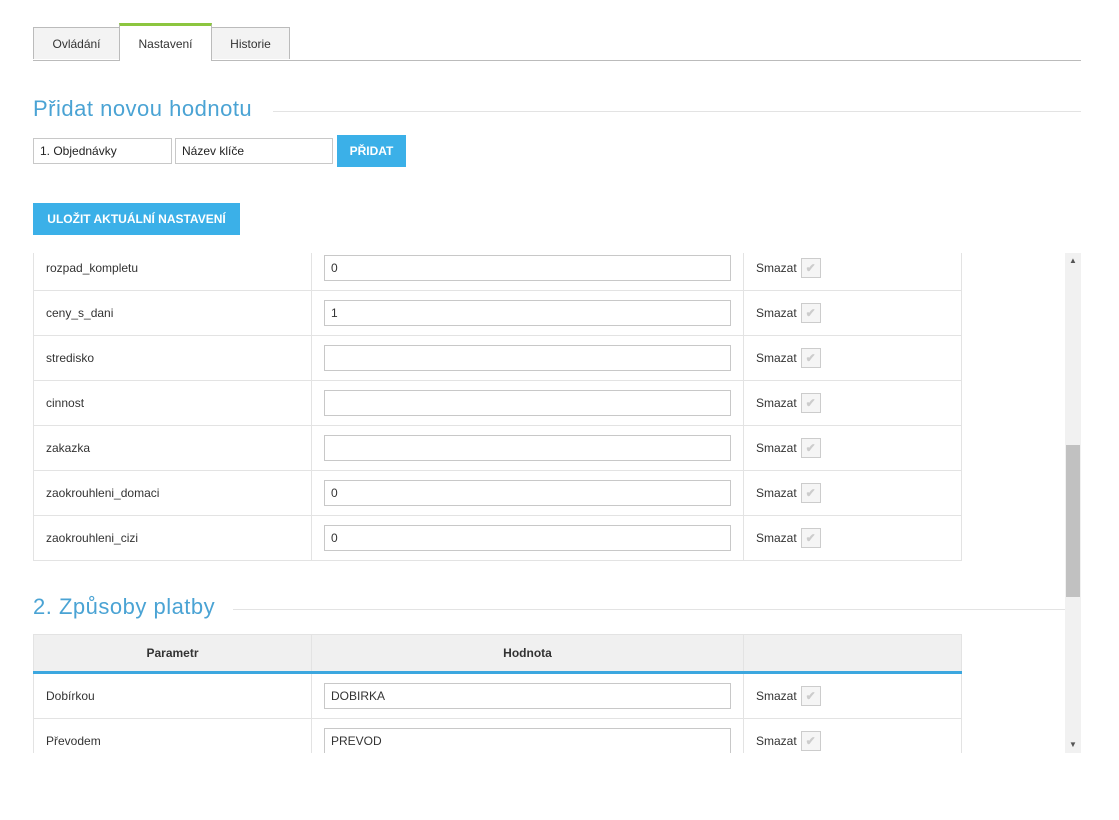  I want to click on table-row: zaokrouhleni_domaci 0 Smazat ✔, so click(497, 493).